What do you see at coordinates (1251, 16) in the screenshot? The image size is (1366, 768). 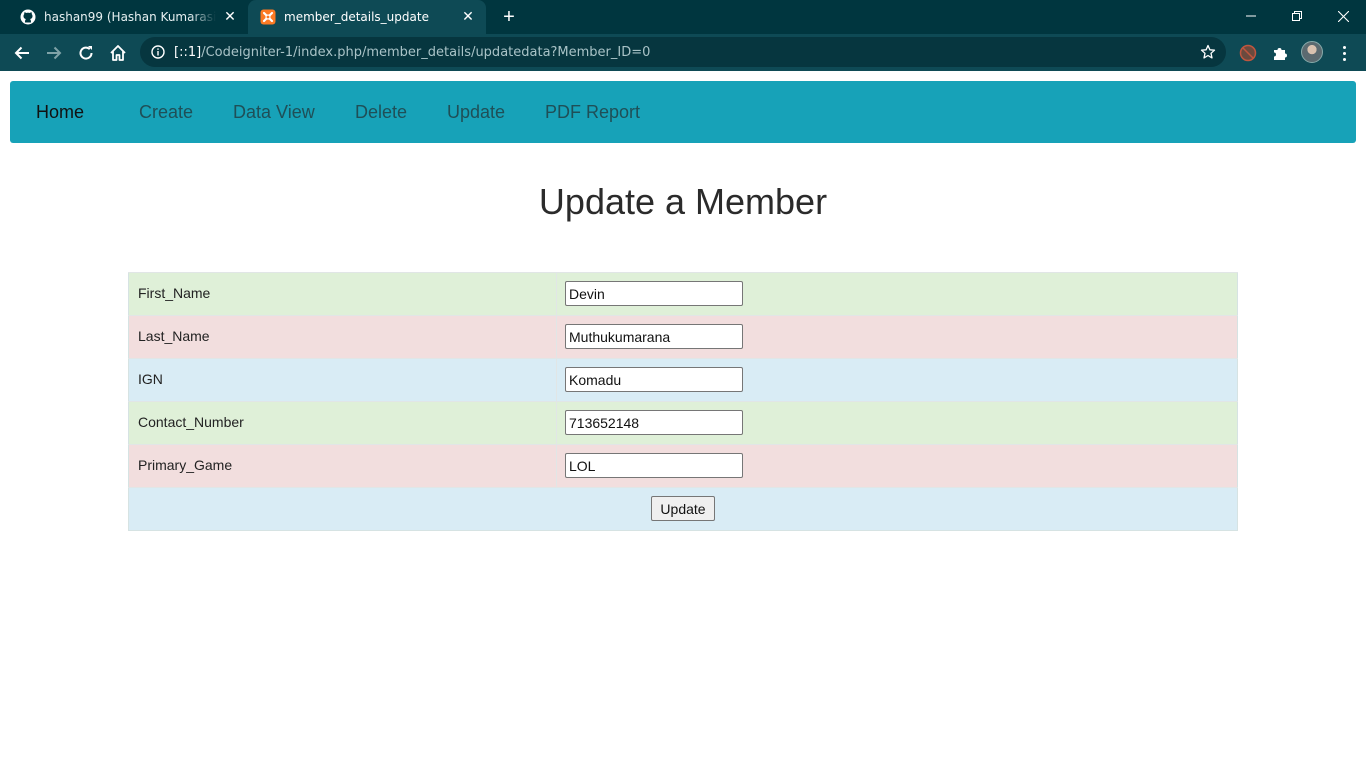 I see `minimize-icon` at bounding box center [1251, 16].